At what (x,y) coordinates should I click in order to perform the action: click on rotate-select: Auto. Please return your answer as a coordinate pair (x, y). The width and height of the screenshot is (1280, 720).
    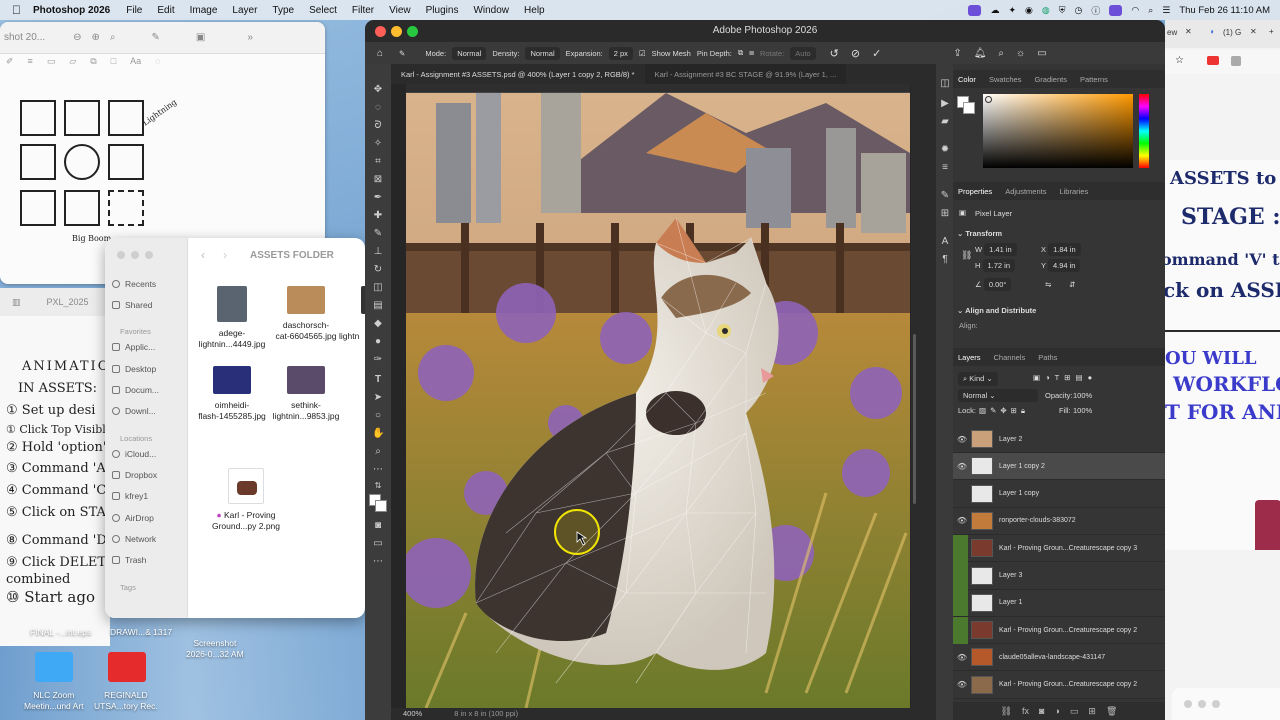
    Looking at the image, I should click on (803, 53).